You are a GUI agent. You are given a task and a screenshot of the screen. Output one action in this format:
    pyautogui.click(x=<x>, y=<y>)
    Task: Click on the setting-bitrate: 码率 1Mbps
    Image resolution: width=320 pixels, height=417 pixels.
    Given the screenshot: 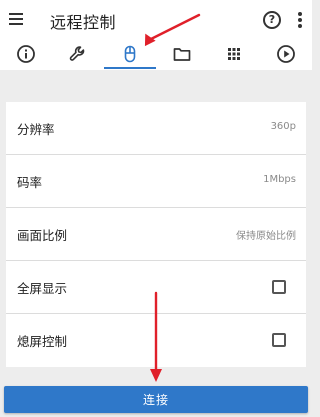 What is the action you would take?
    pyautogui.click(x=156, y=181)
    